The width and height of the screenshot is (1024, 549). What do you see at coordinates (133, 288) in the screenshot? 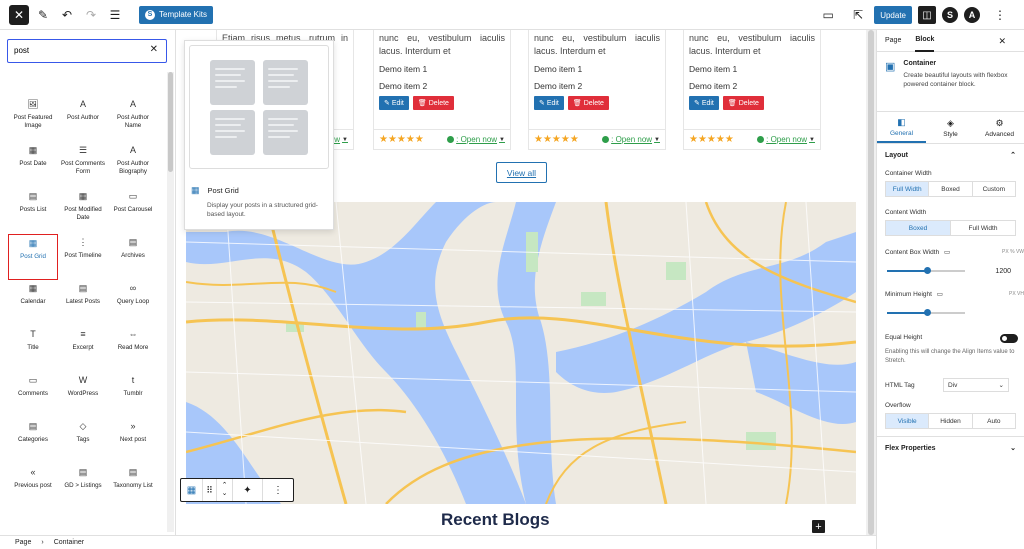
I see `block-icon: ∞` at bounding box center [133, 288].